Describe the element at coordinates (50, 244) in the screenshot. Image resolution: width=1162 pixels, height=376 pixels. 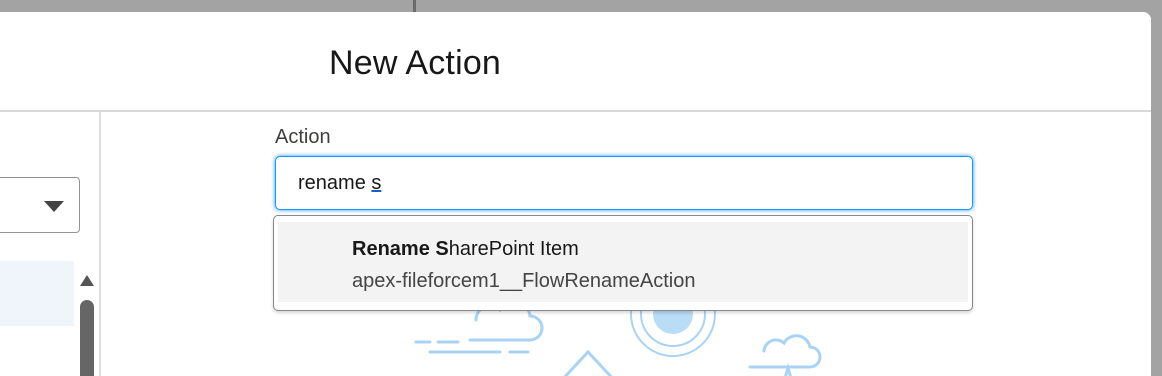
I see `left-panel` at that location.